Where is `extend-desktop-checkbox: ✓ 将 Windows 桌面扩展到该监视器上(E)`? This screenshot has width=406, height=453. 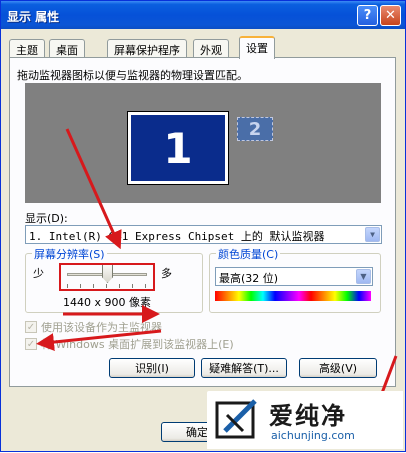
extend-desktop-checkbox: ✓ 将 Windows 桌面扩展到该监视器上(E) is located at coordinates (129, 344).